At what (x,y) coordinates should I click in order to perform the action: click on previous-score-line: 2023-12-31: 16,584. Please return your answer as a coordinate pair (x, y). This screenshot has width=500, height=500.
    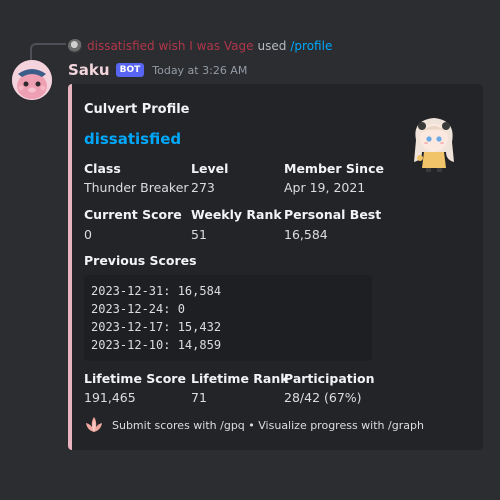
    Looking at the image, I should click on (156, 291).